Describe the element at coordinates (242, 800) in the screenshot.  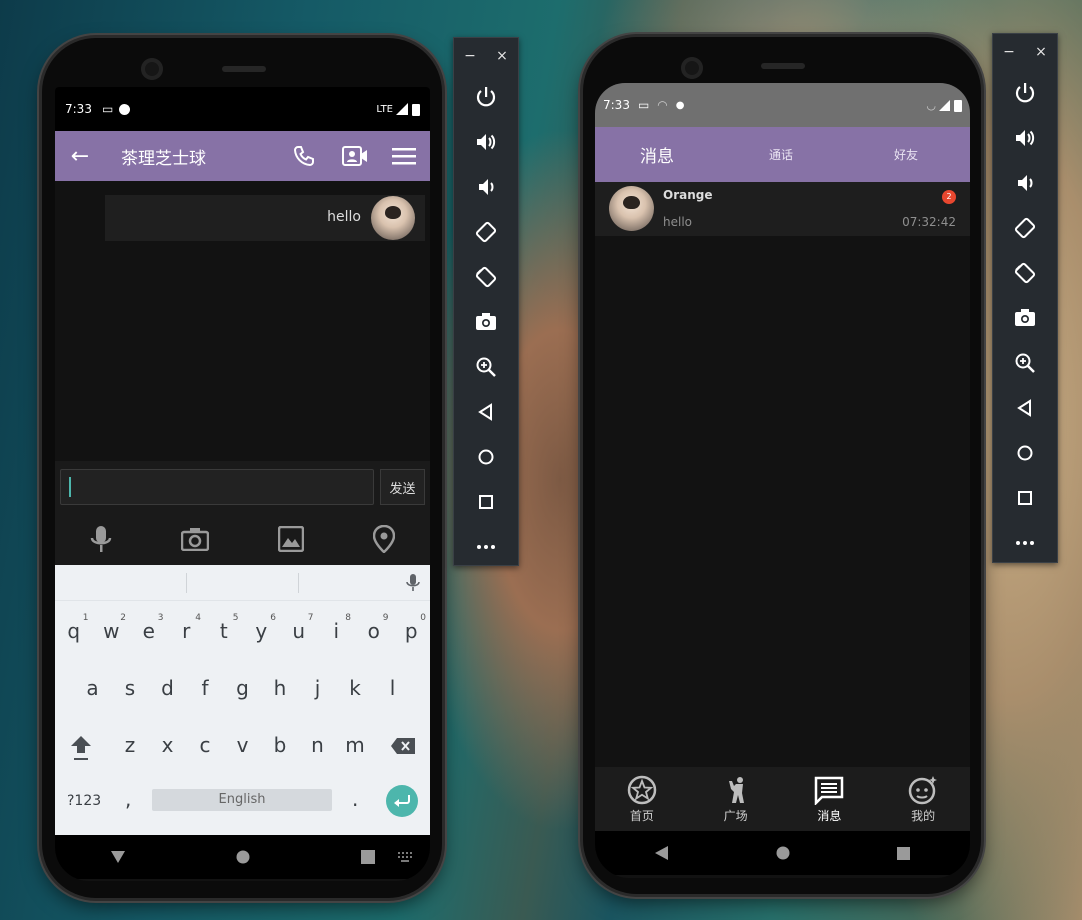
I see `space-key: English` at that location.